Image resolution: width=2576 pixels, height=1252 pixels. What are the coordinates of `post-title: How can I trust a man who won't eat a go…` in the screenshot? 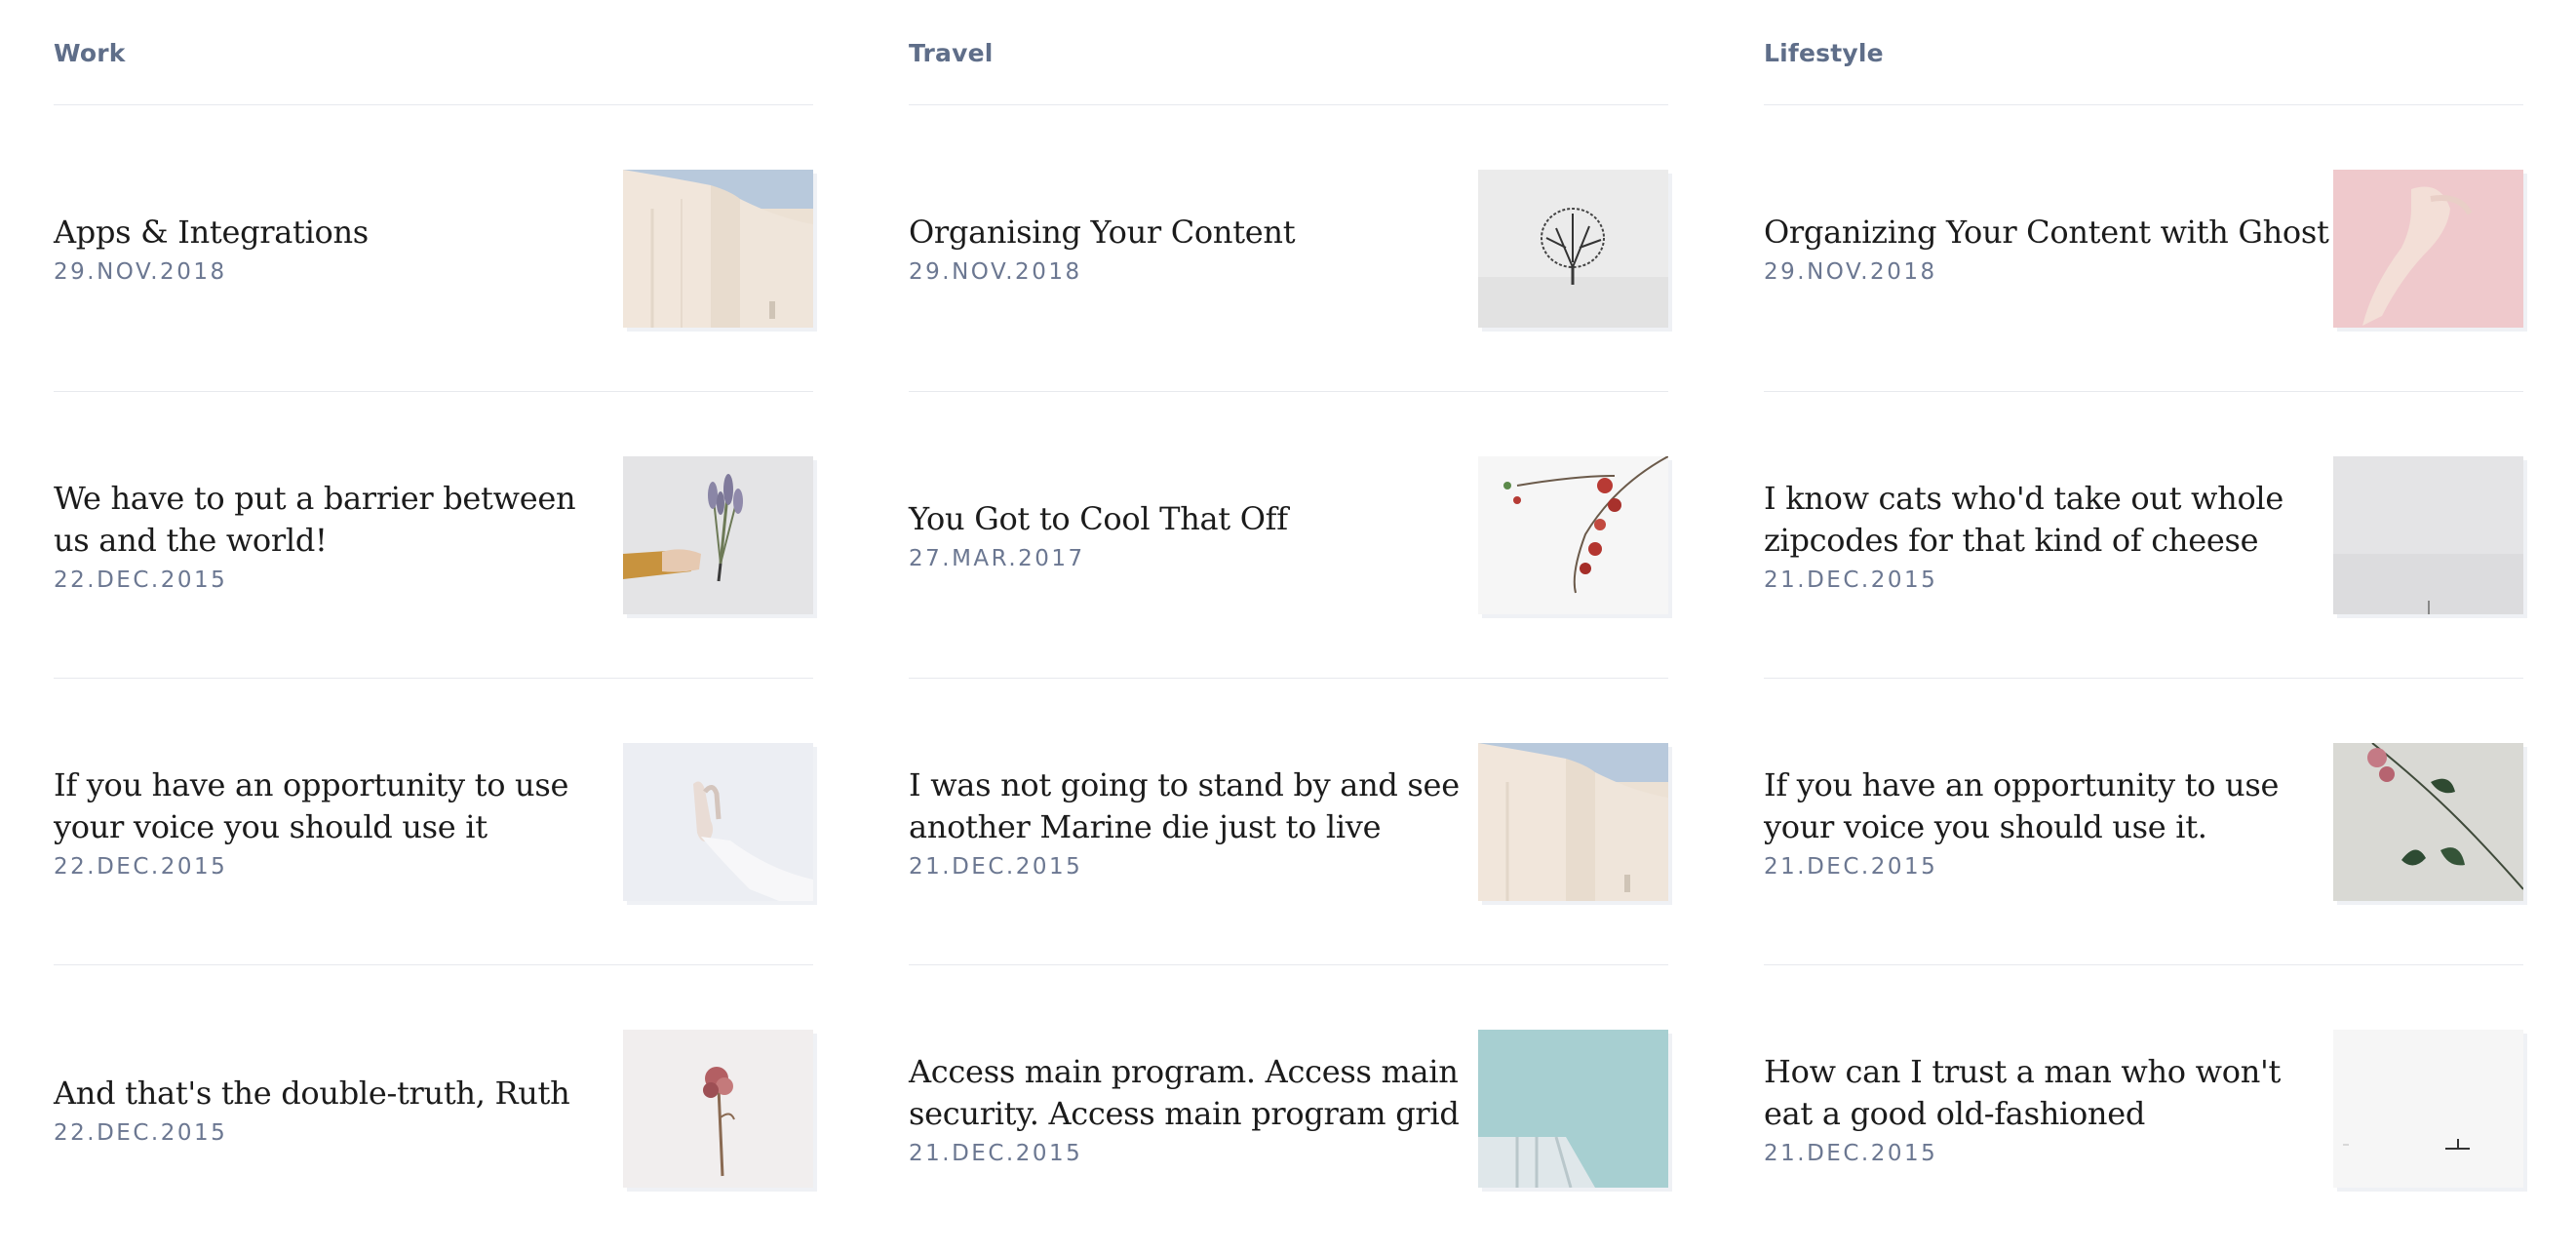 It's located at (2046, 1093).